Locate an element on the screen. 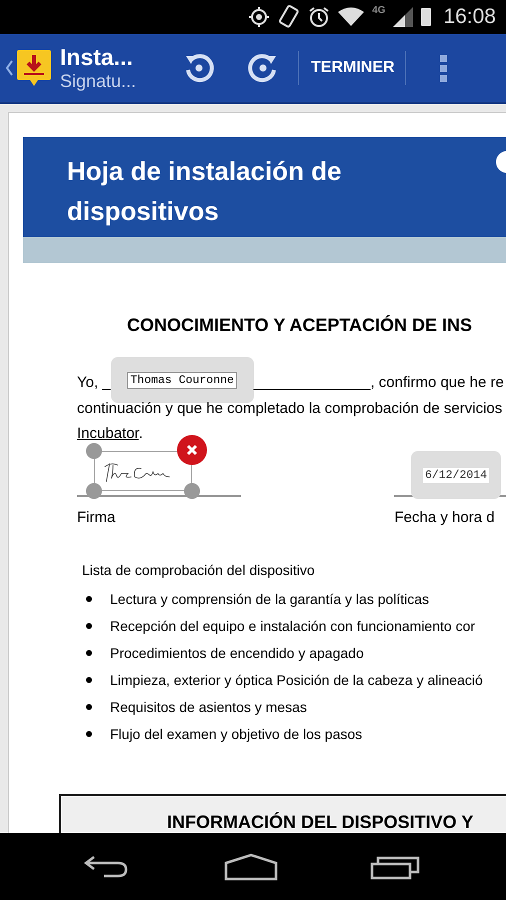 The height and width of the screenshot is (900, 506). checklist-item: Flujo del examen y objetivo de los pasos is located at coordinates (236, 734).